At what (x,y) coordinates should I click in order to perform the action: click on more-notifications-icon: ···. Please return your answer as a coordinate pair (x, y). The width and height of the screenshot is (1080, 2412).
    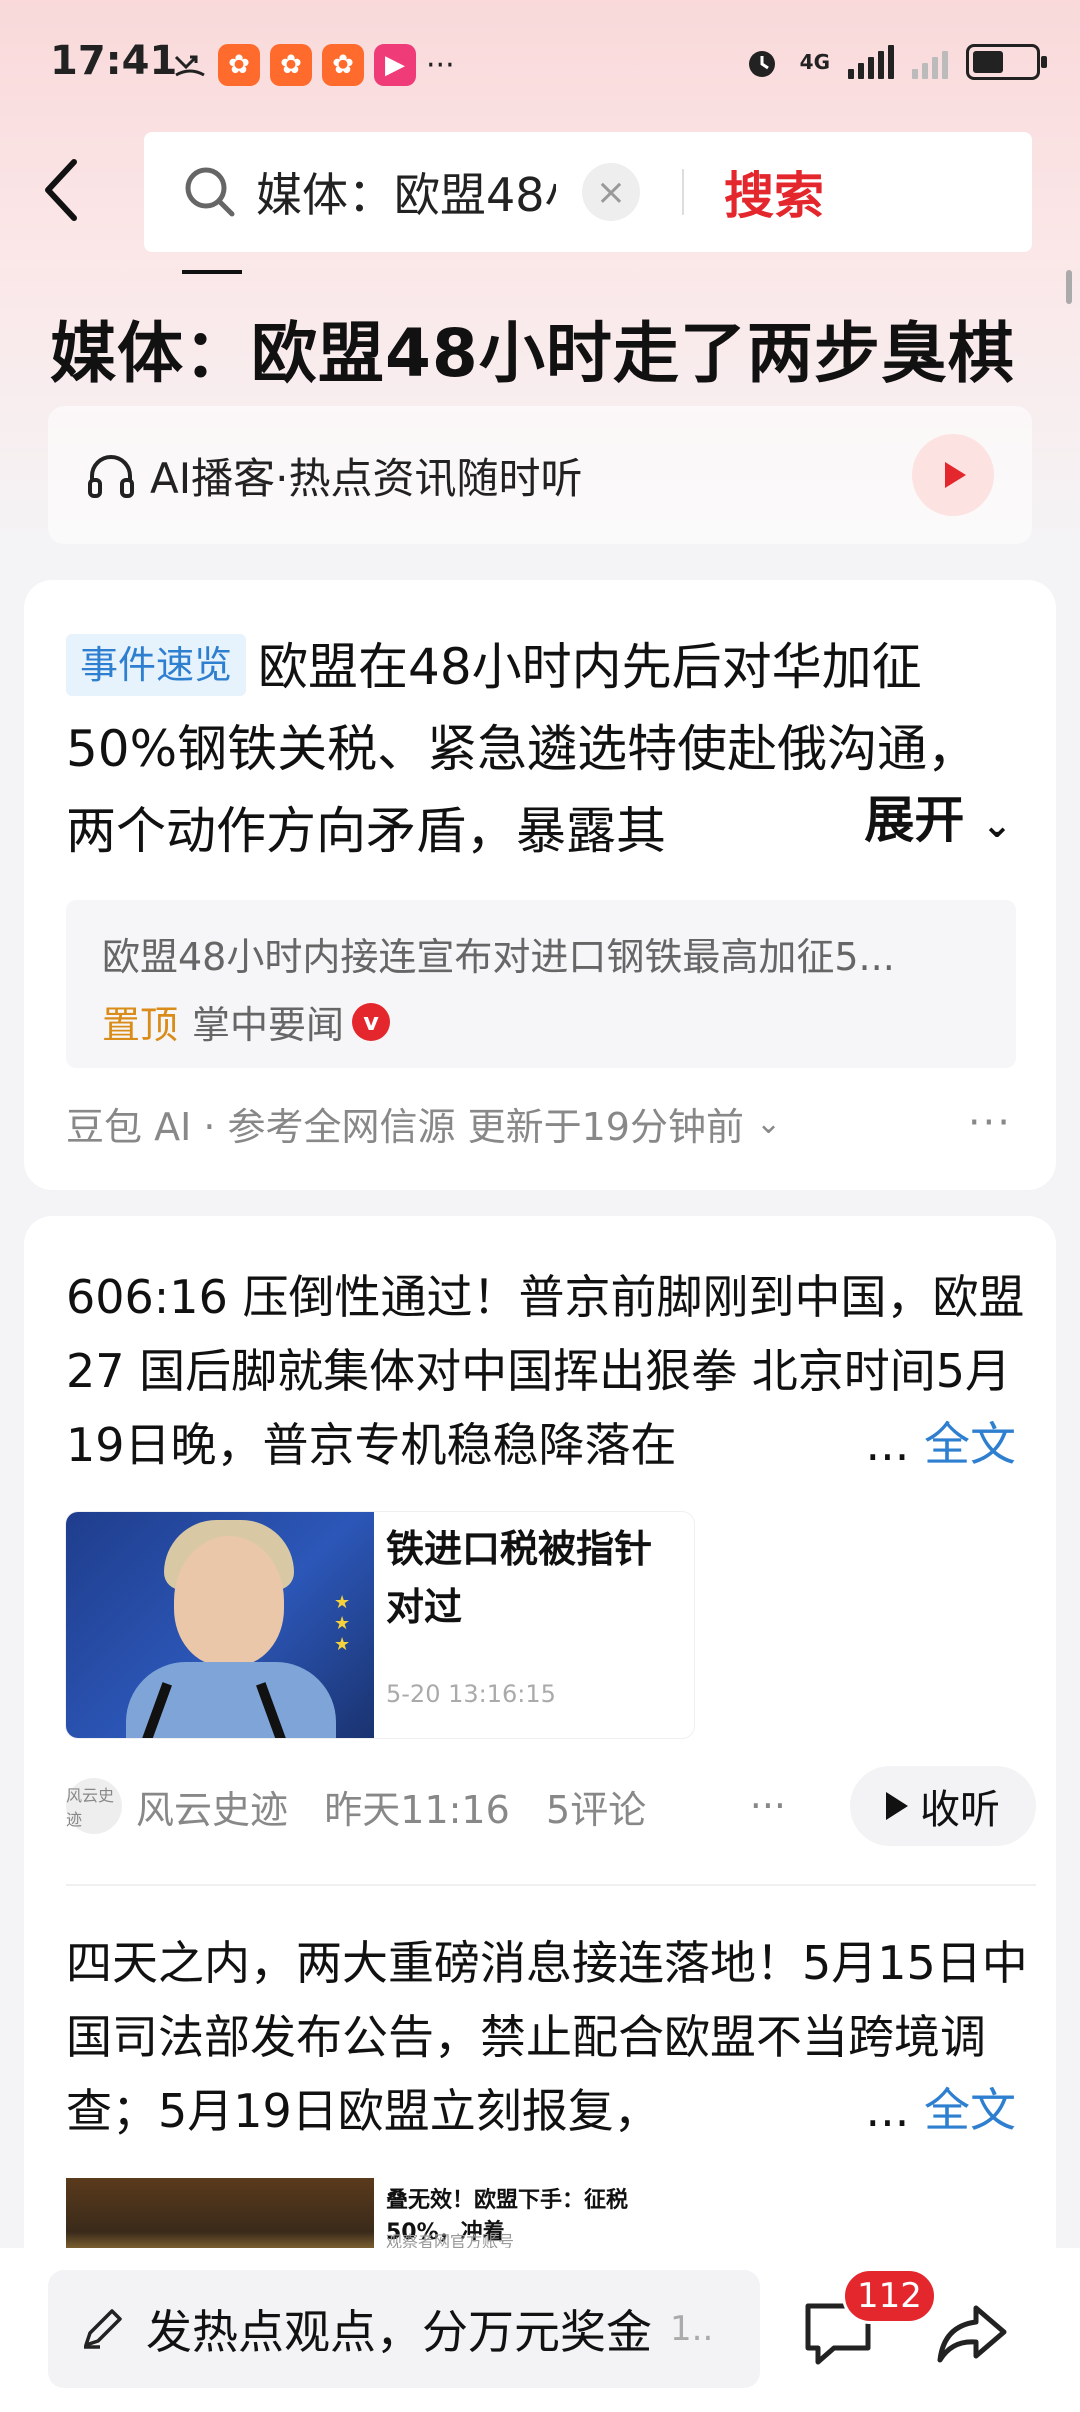
    Looking at the image, I should click on (440, 65).